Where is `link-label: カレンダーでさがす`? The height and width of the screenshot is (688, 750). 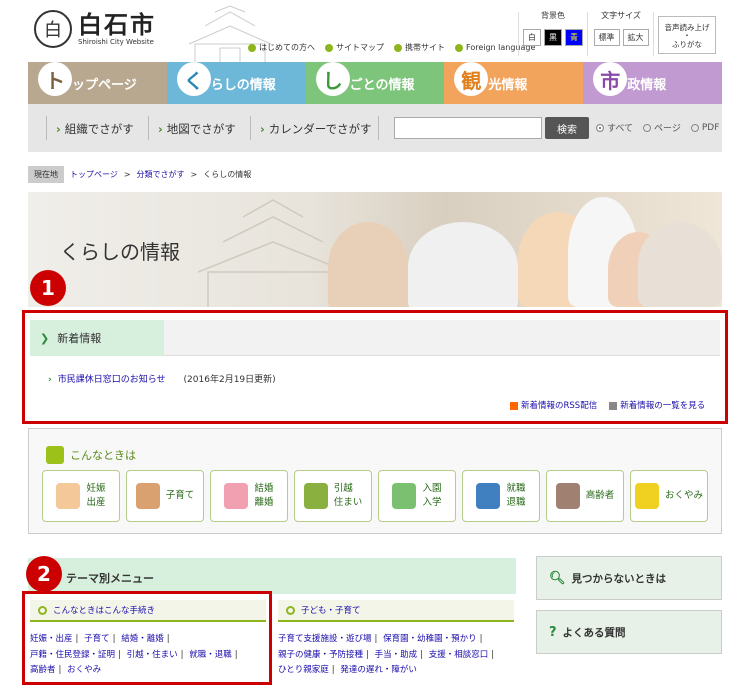
link-label: カレンダーでさがす is located at coordinates (320, 129).